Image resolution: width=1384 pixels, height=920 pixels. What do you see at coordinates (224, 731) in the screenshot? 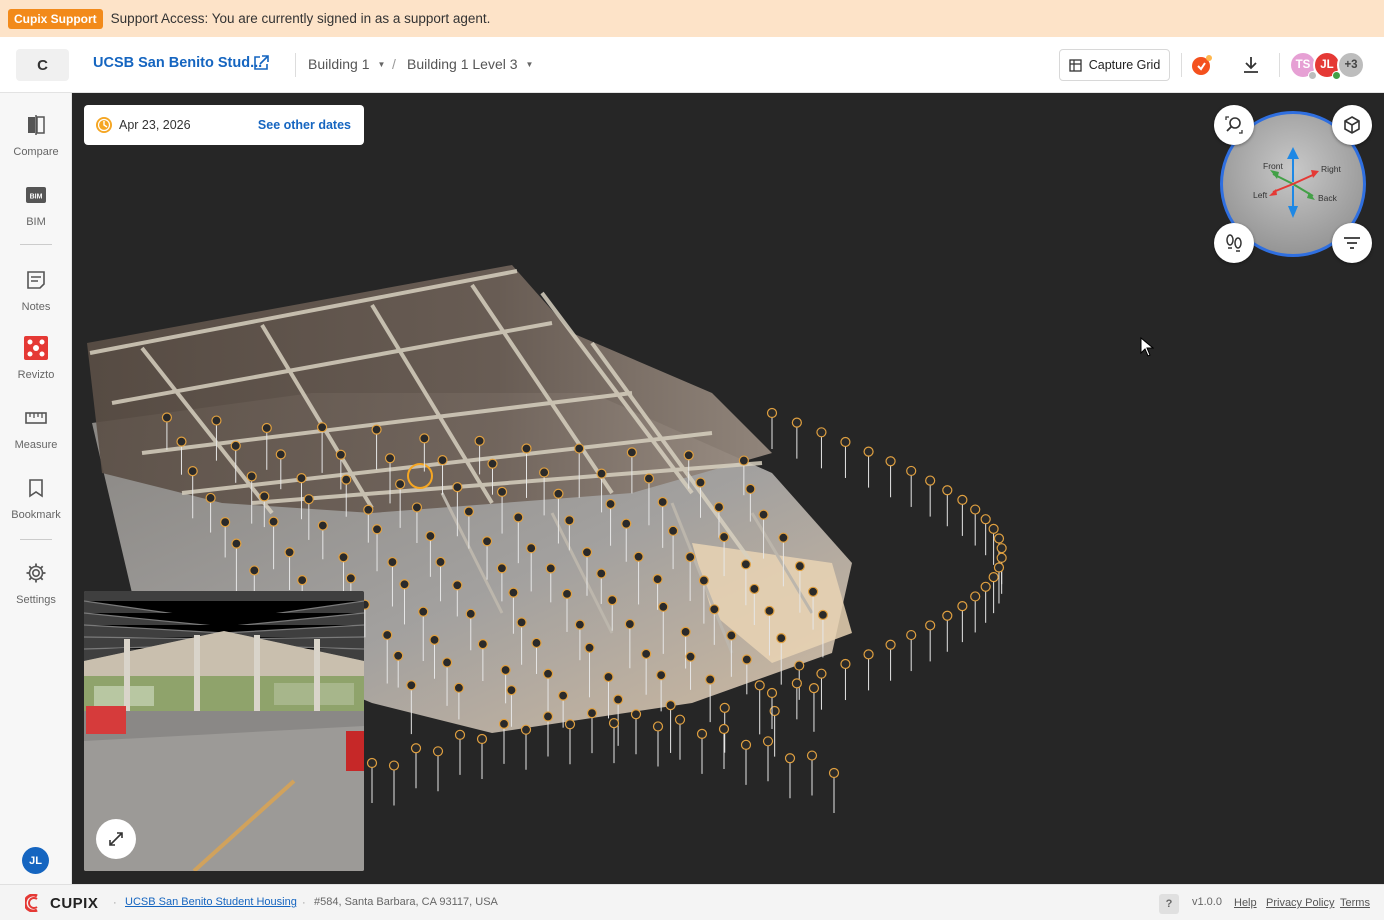
I see `panorama-preview` at bounding box center [224, 731].